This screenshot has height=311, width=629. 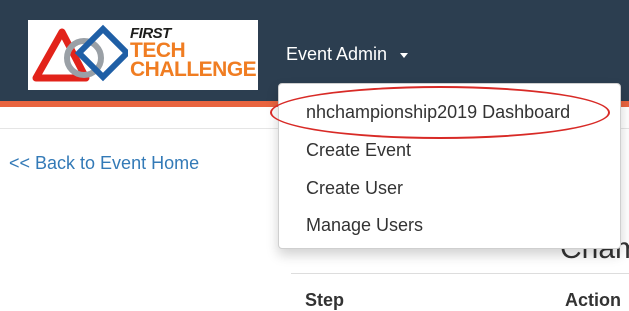 What do you see at coordinates (193, 53) in the screenshot?
I see `logo-wordmark: FIRST TECH CHALLENGE` at bounding box center [193, 53].